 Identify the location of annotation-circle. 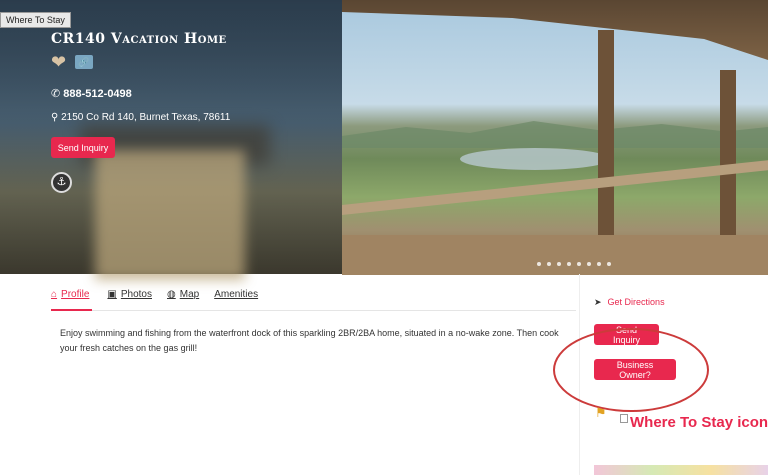
(631, 370).